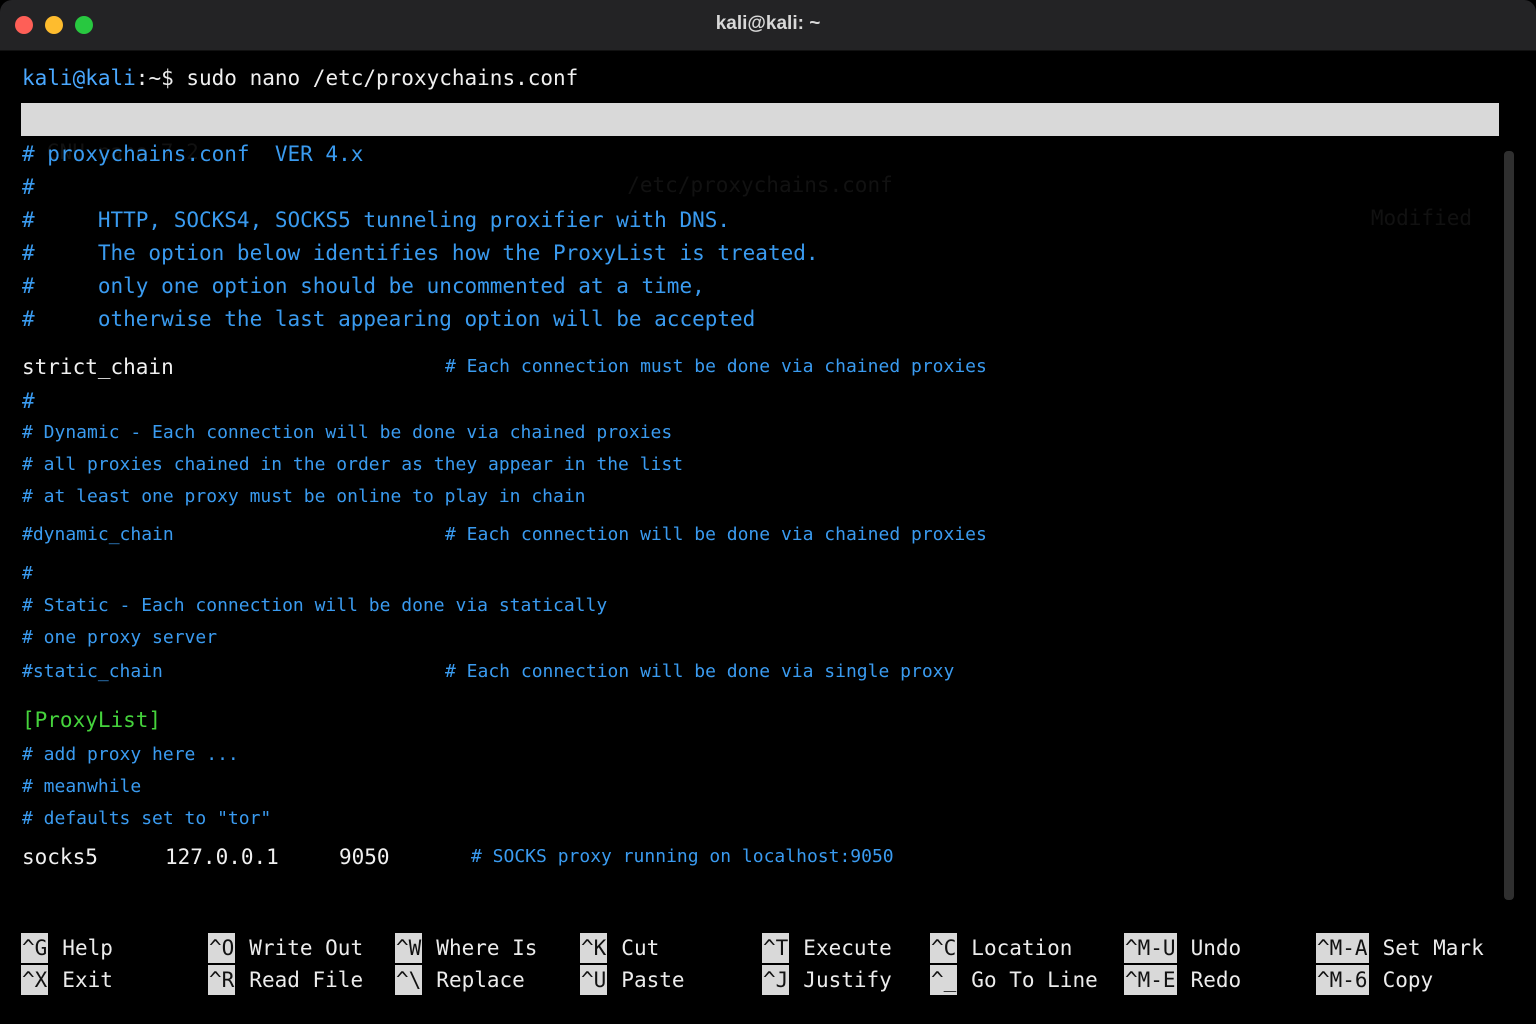  What do you see at coordinates (594, 948) in the screenshot?
I see `shortcut-key: ^K` at bounding box center [594, 948].